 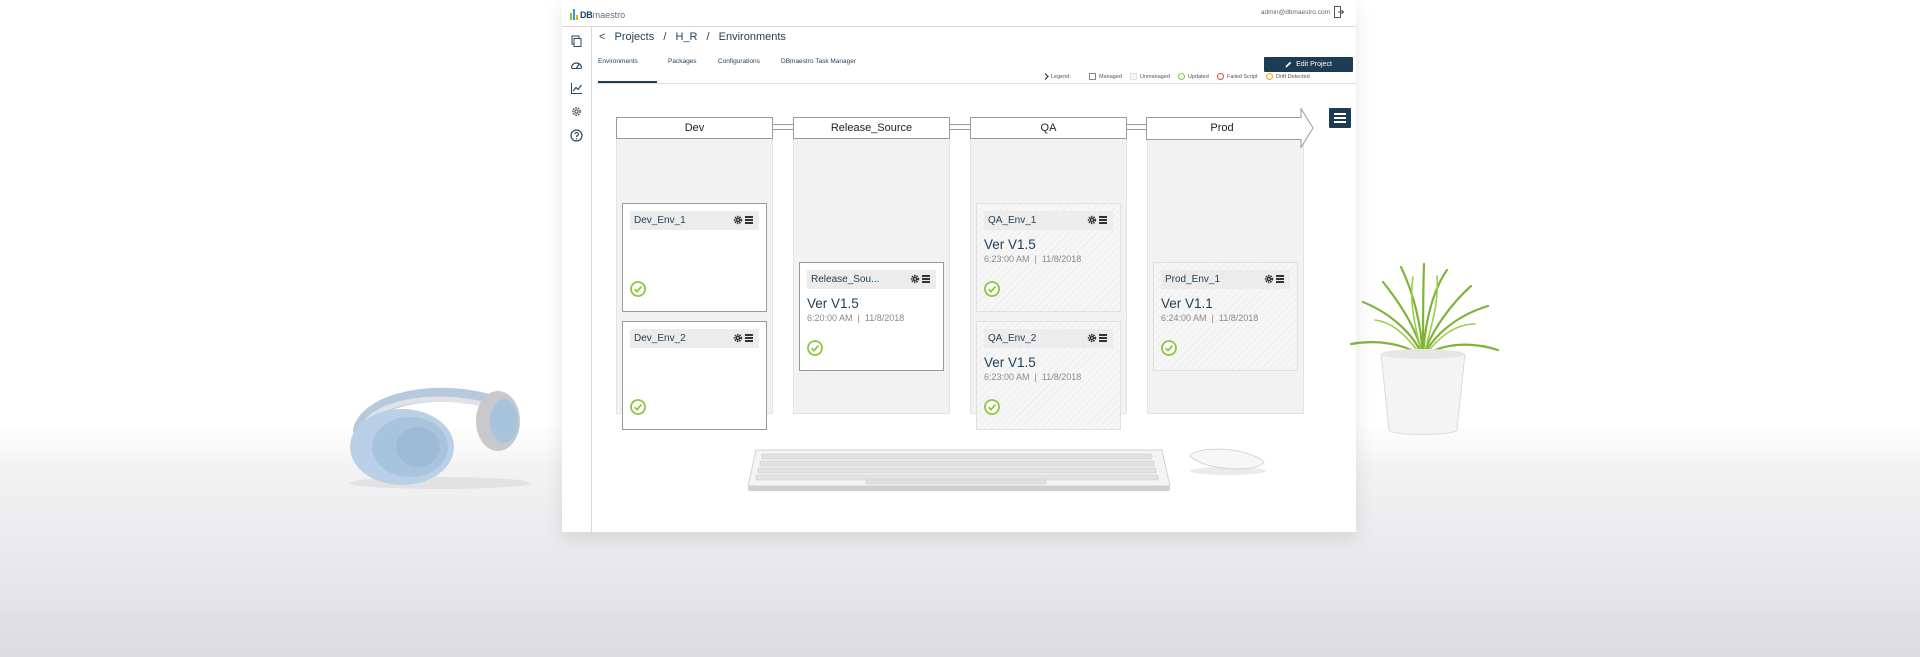 I want to click on breadcrumb-project-hr: H_R, so click(x=686, y=37).